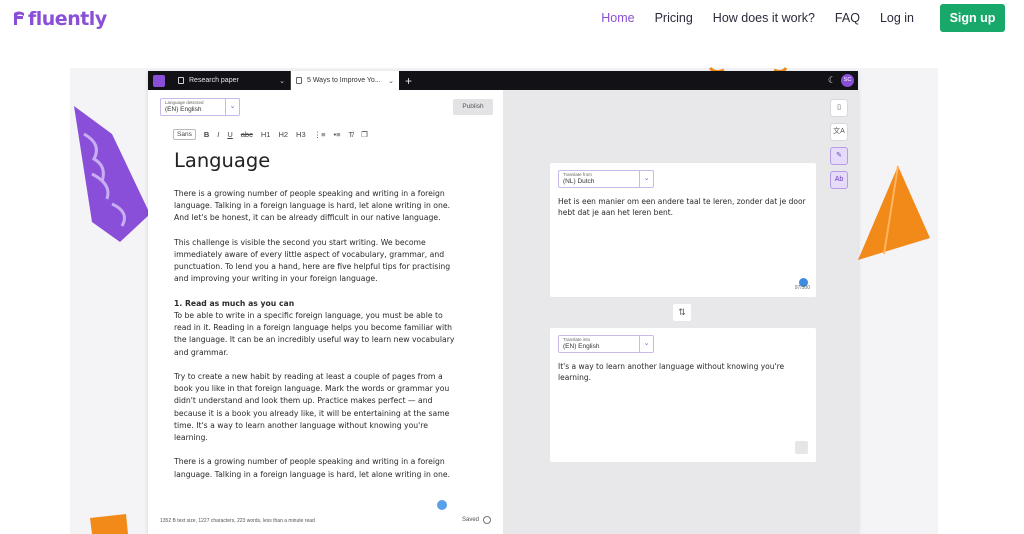 The image size is (1024, 534). What do you see at coordinates (183, 109) in the screenshot?
I see `language-value: (EN) English` at bounding box center [183, 109].